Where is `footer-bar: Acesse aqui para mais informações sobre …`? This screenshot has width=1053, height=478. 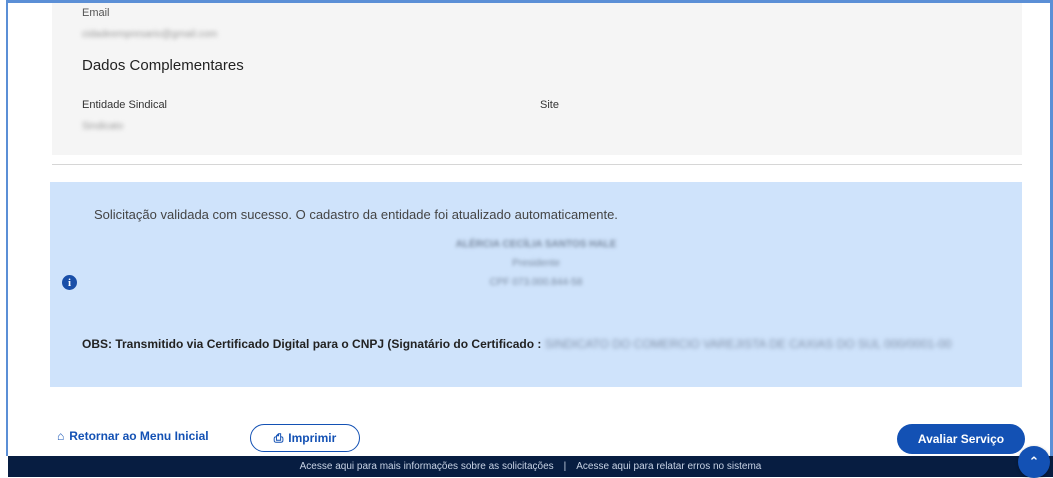
footer-bar: Acesse aqui para mais informações sobre … is located at coordinates (530, 466).